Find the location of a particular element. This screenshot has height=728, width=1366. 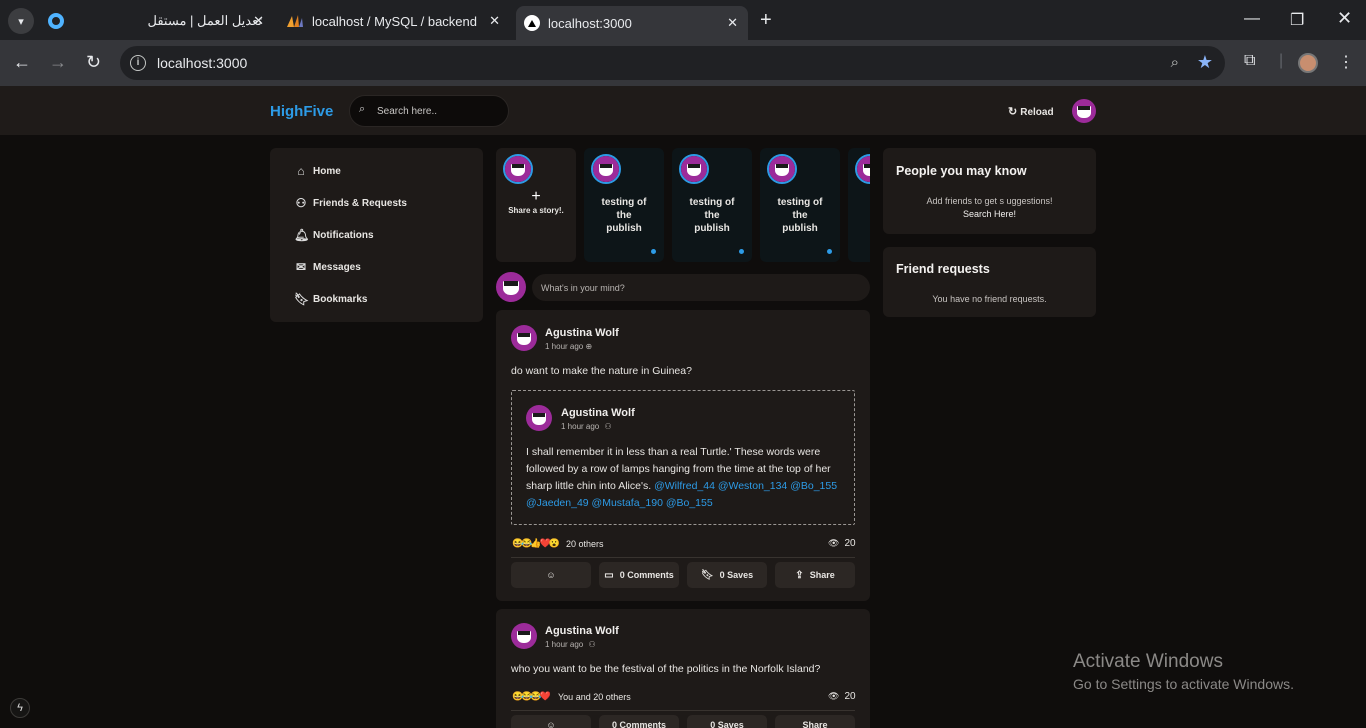

composer-input: What's in your mind? is located at coordinates (701, 287).